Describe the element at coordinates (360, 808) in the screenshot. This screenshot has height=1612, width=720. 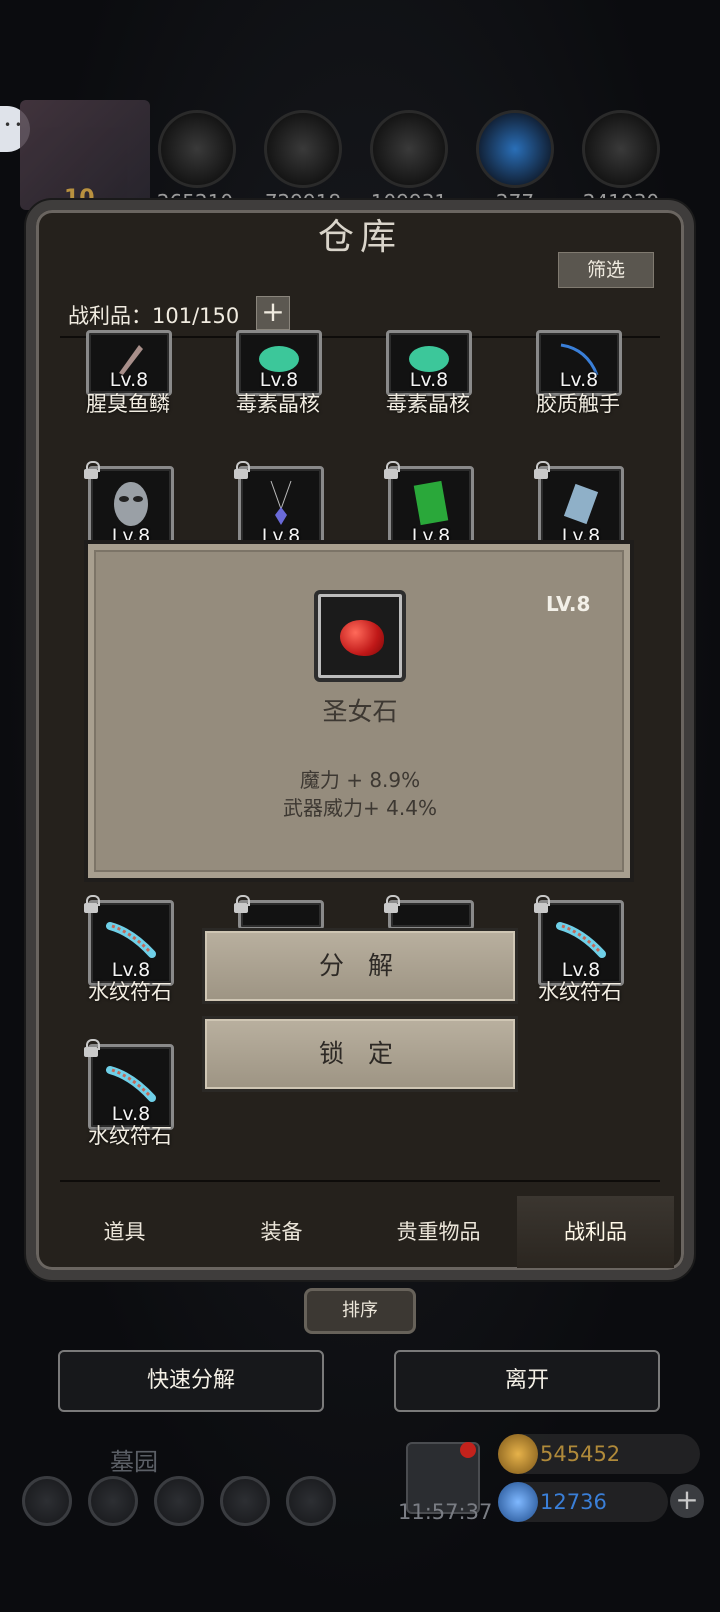
I see `item-stat: 武器威力+ 4.4%` at that location.